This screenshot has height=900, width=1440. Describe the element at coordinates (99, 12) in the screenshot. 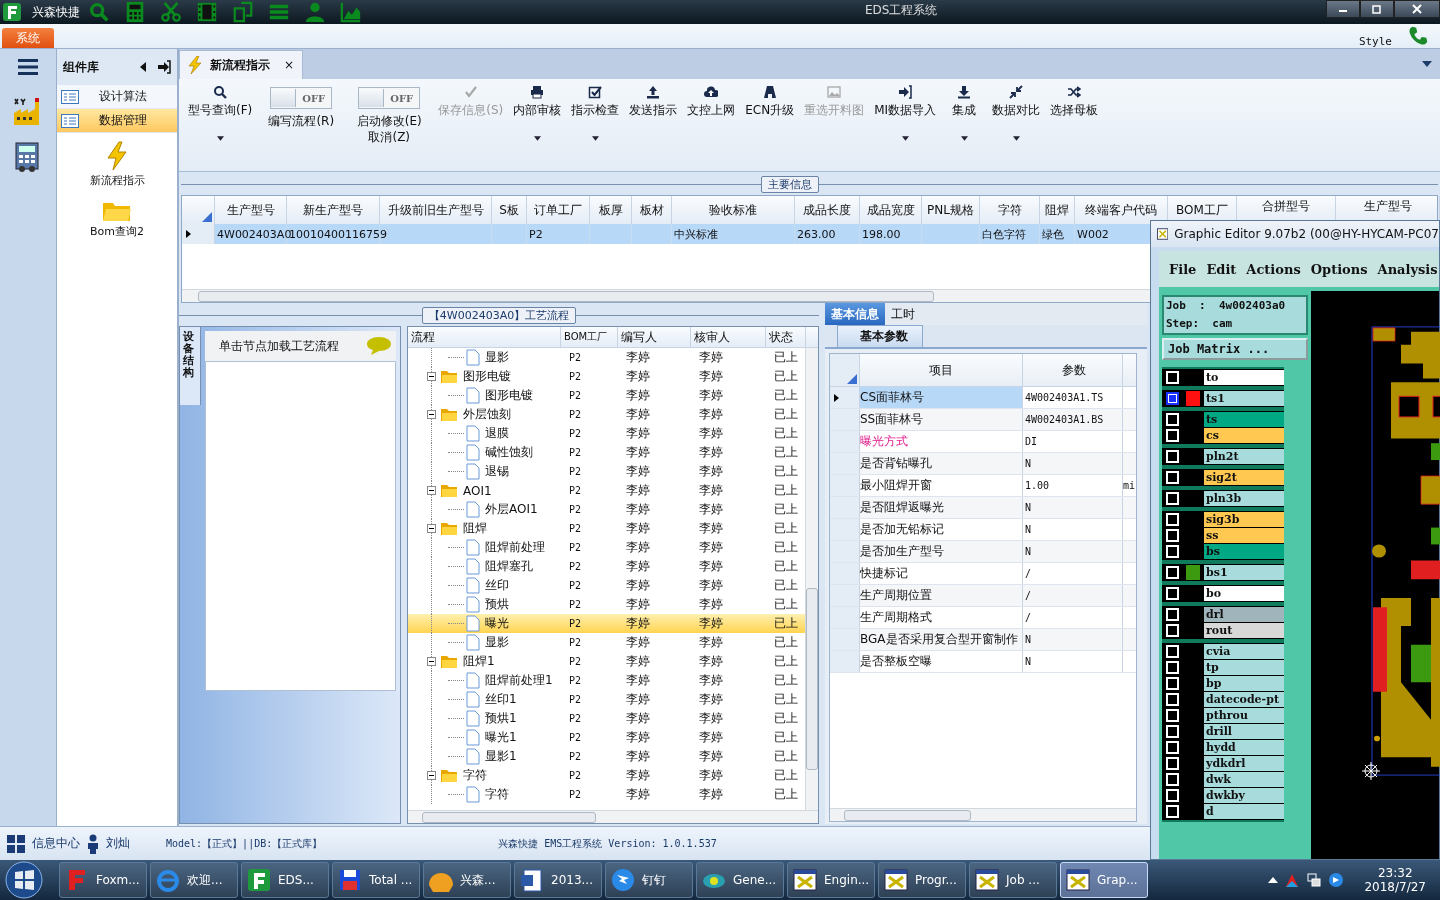

I see `search-icon` at that location.